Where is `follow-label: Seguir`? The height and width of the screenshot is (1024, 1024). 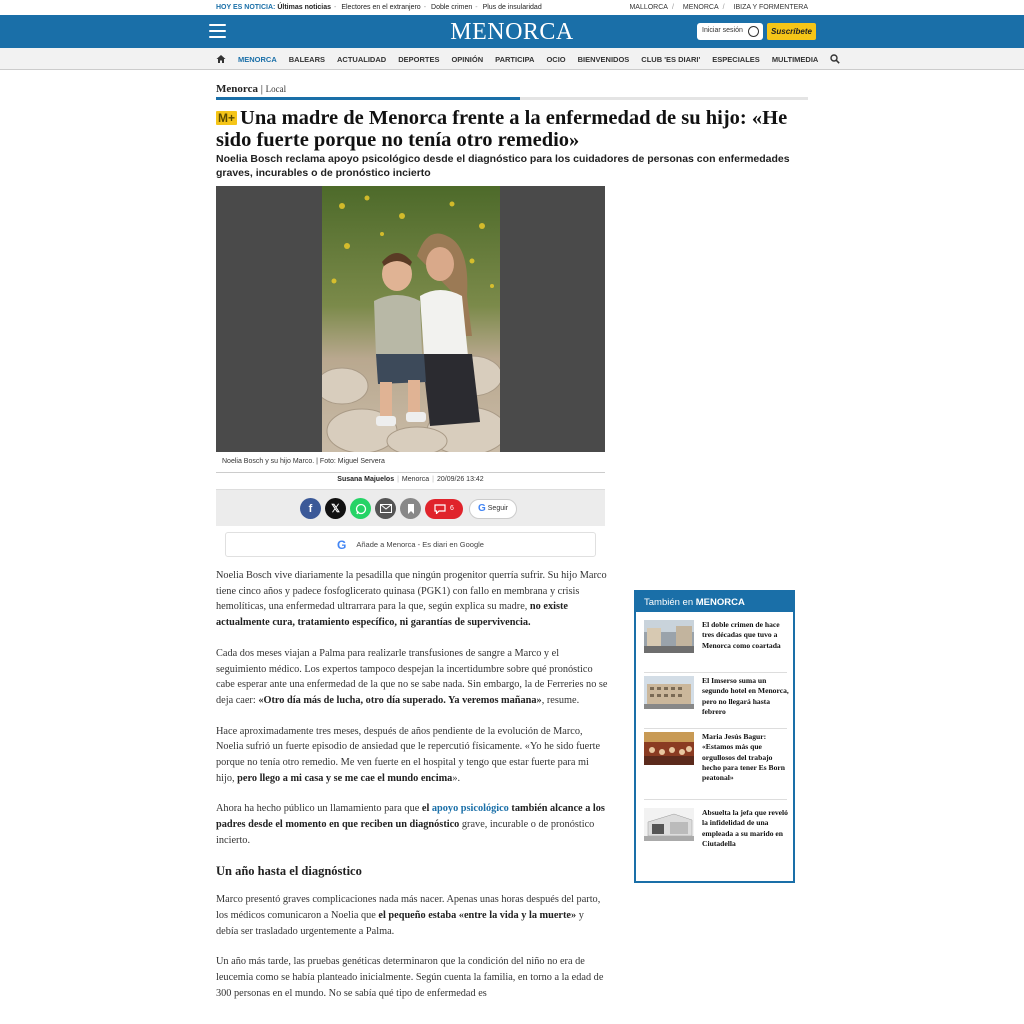 follow-label: Seguir is located at coordinates (497, 508).